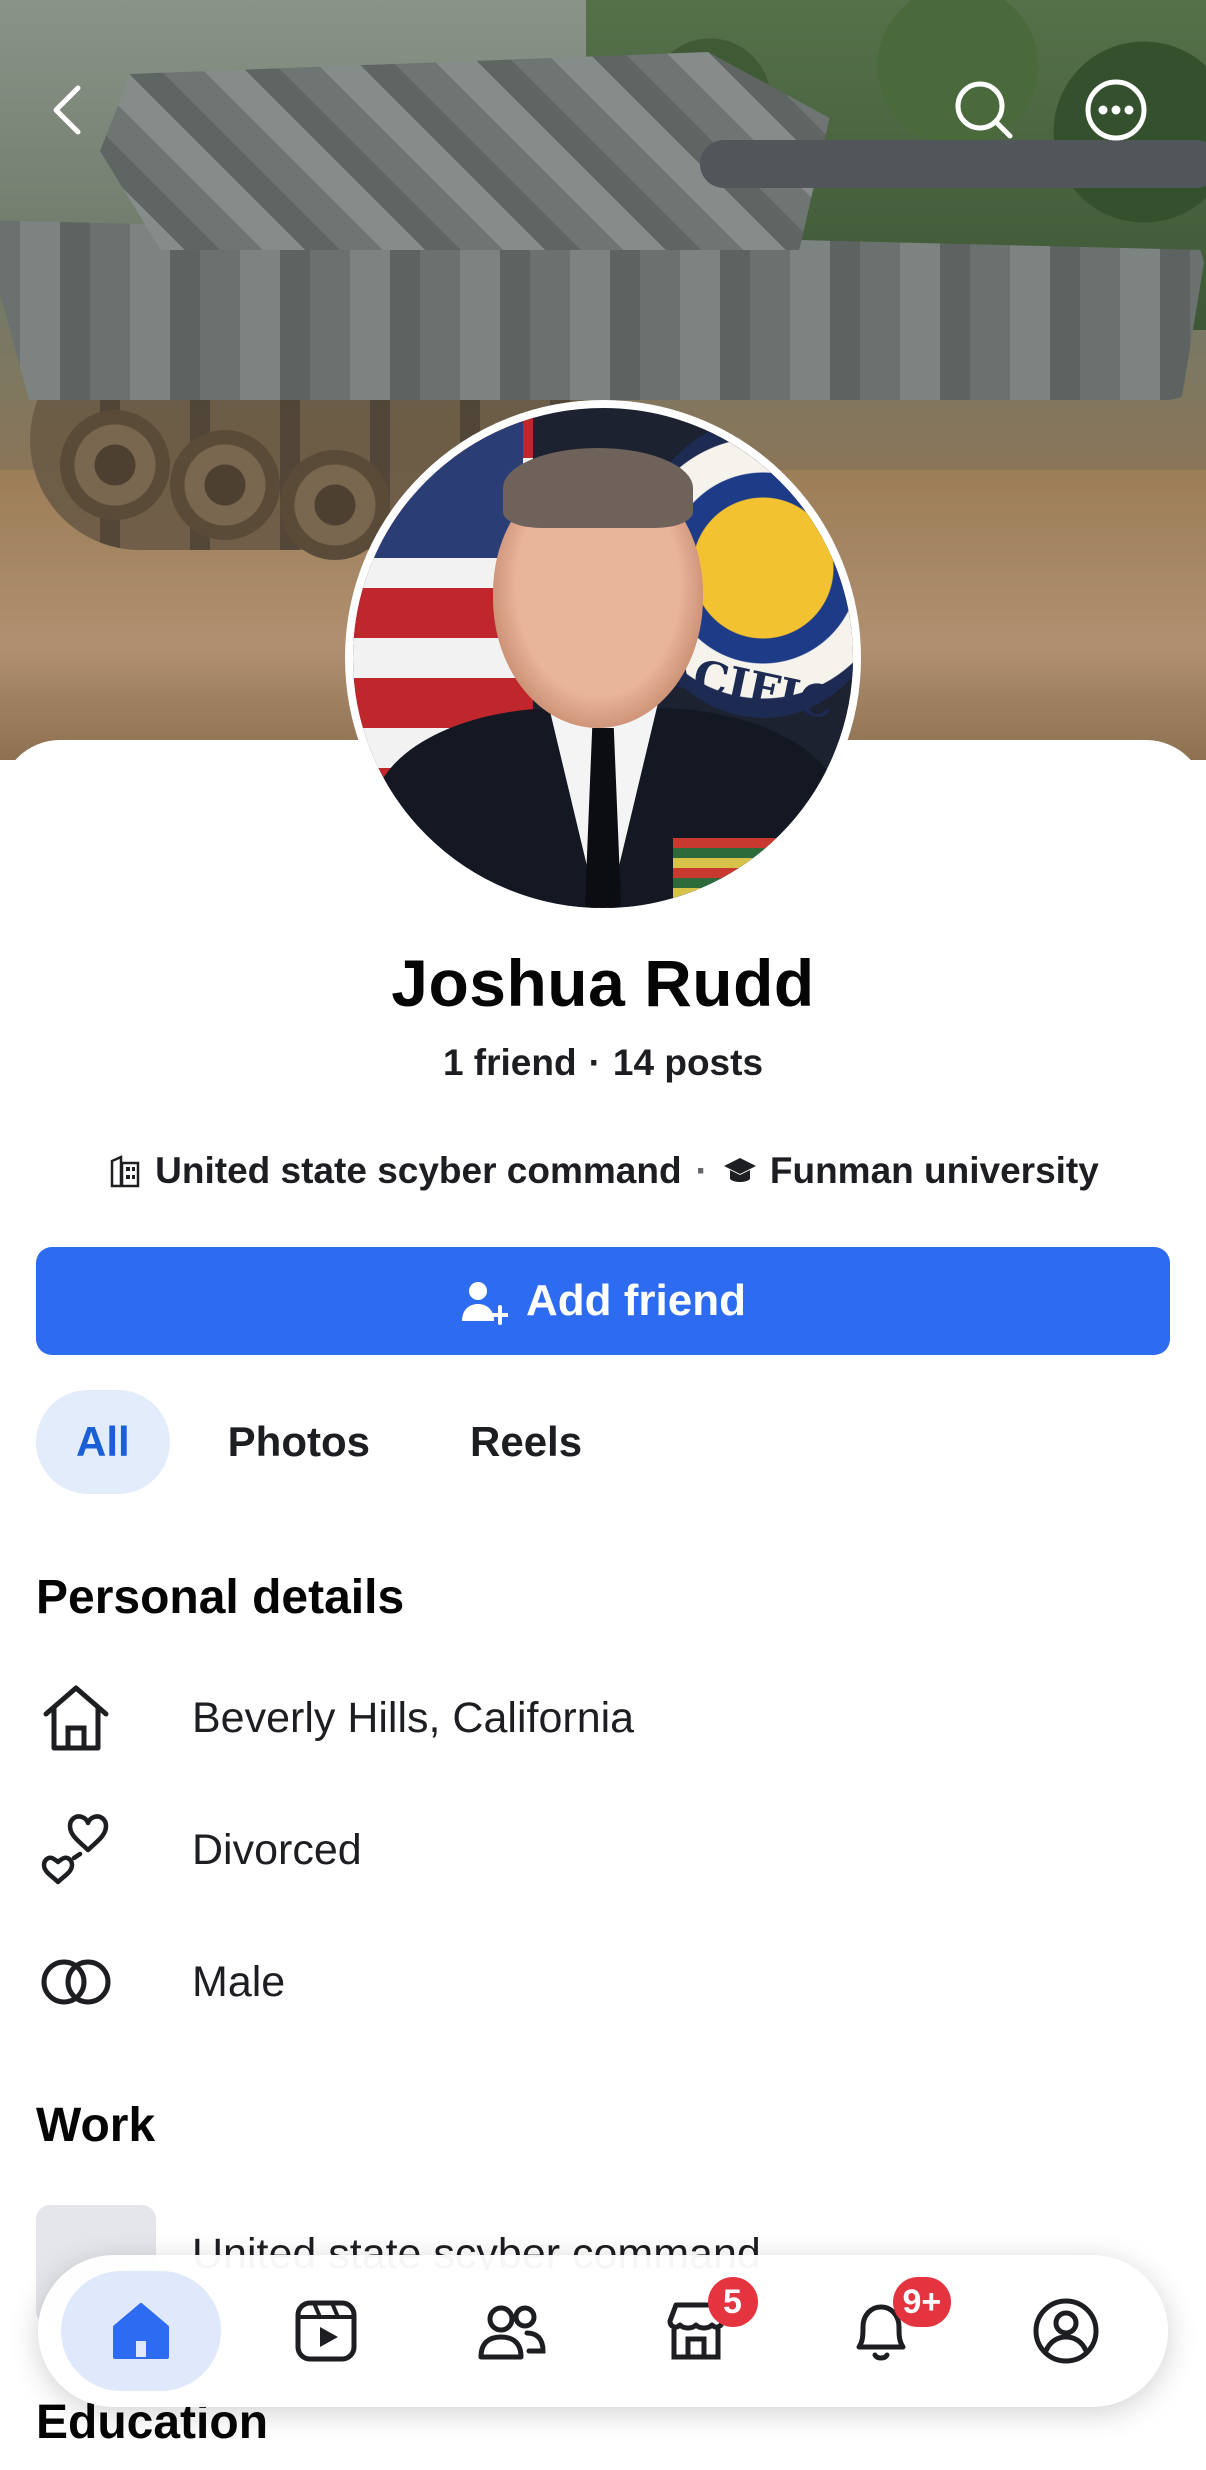 The height and width of the screenshot is (2470, 1206). I want to click on nav-friends, so click(511, 2331).